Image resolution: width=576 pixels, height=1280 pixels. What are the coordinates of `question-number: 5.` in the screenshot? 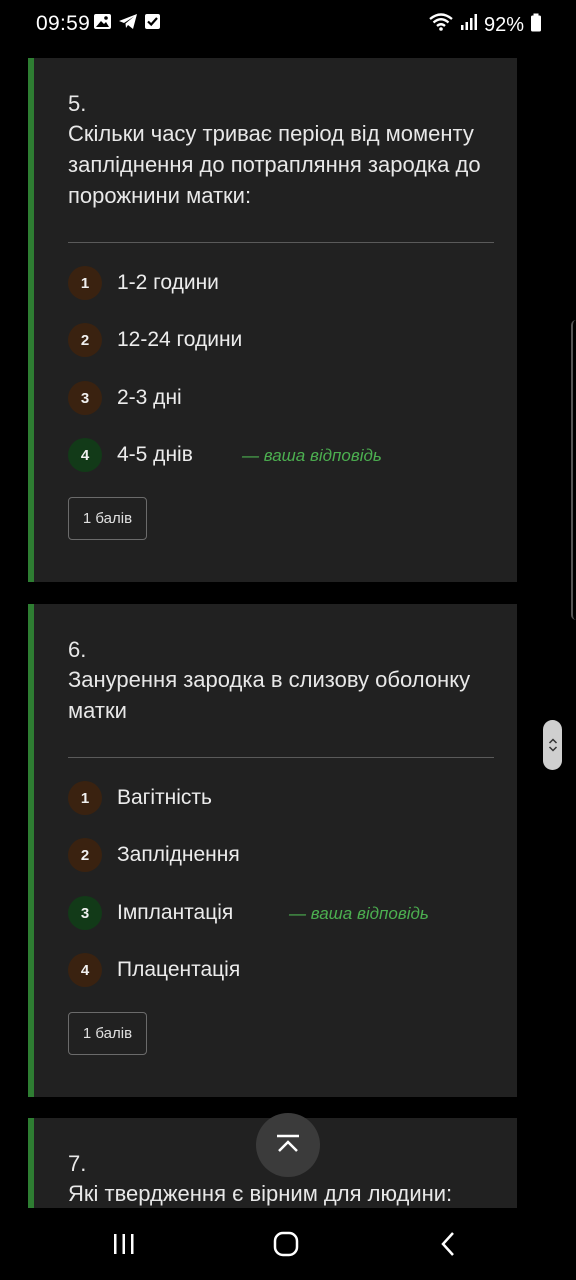 It's located at (77, 103).